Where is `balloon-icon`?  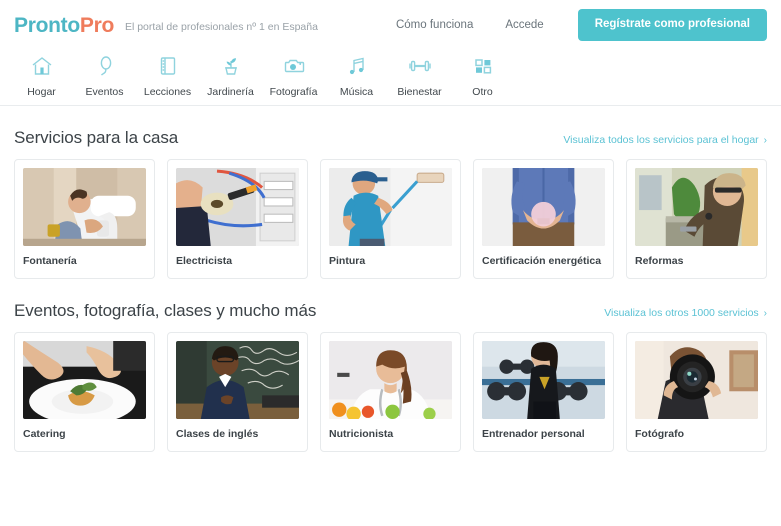
balloon-icon is located at coordinates (105, 66).